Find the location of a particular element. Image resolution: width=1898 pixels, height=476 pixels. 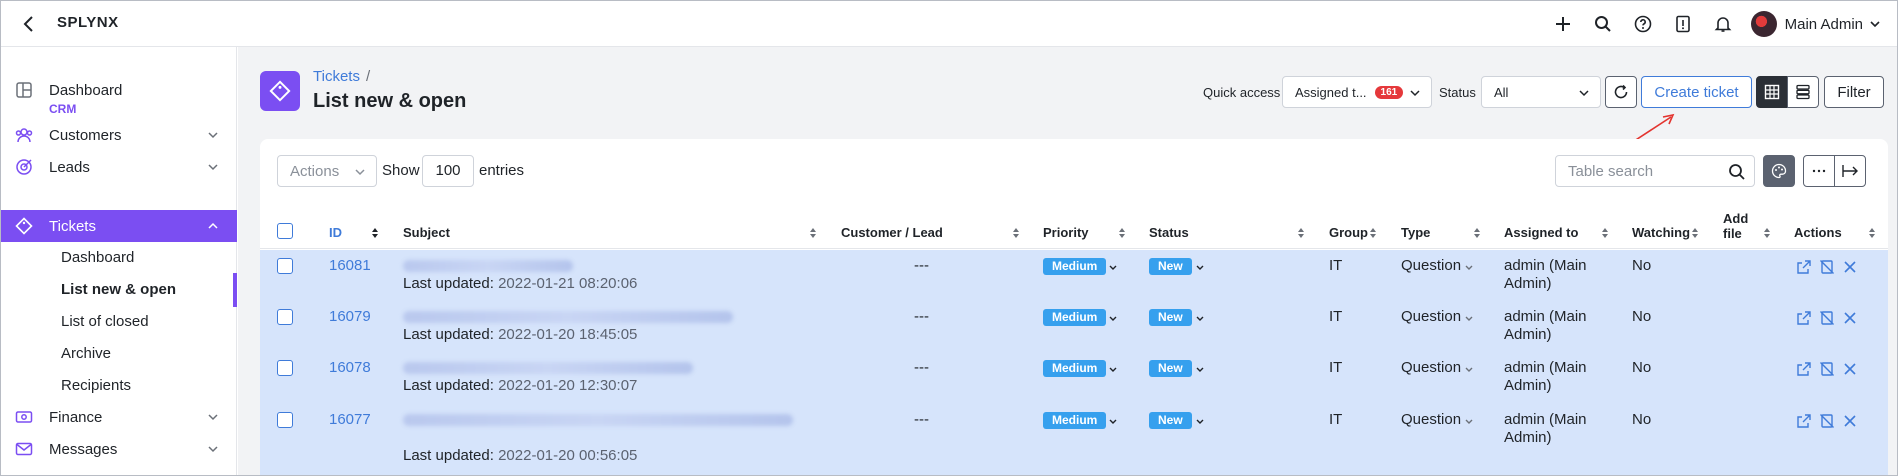

sidebar-item-tickets: Tickets is located at coordinates (119, 226).